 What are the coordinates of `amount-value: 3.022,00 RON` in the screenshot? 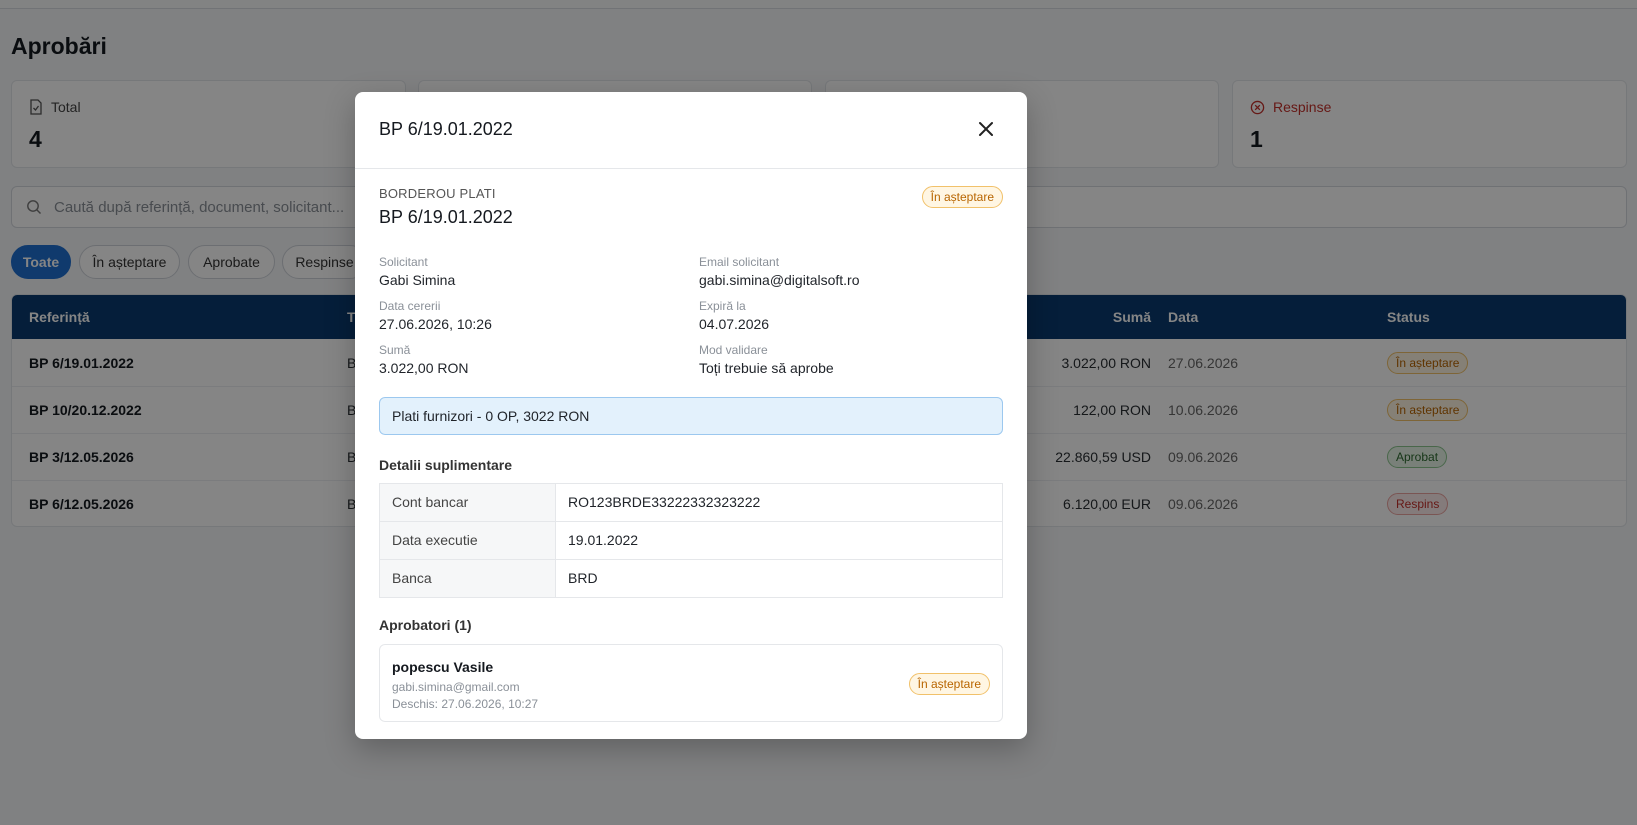 It's located at (424, 368).